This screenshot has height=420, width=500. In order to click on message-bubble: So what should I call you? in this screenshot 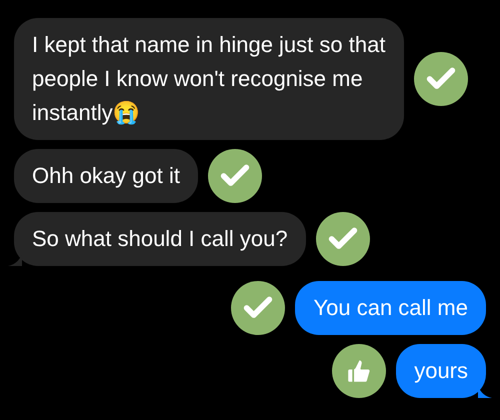, I will do `click(160, 239)`.